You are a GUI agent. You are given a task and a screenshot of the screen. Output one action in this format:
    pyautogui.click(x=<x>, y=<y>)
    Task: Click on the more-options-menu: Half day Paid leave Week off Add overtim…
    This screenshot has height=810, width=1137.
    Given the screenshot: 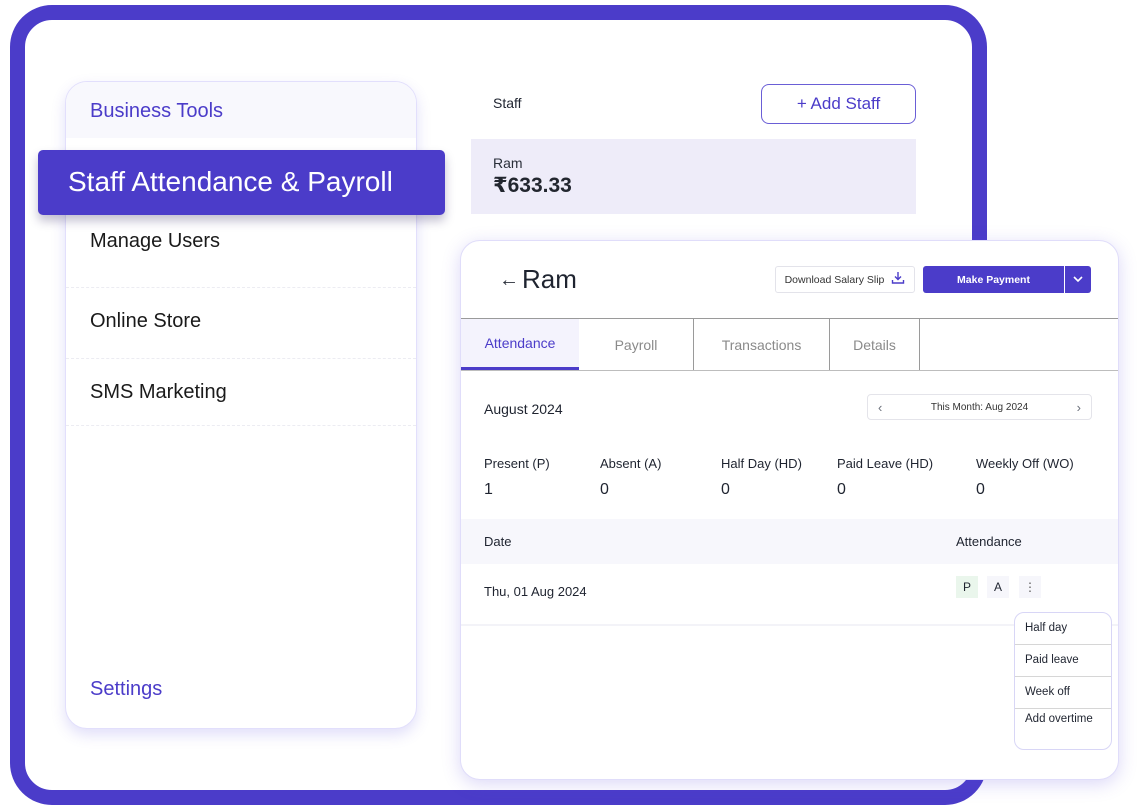 What is the action you would take?
    pyautogui.click(x=1063, y=681)
    